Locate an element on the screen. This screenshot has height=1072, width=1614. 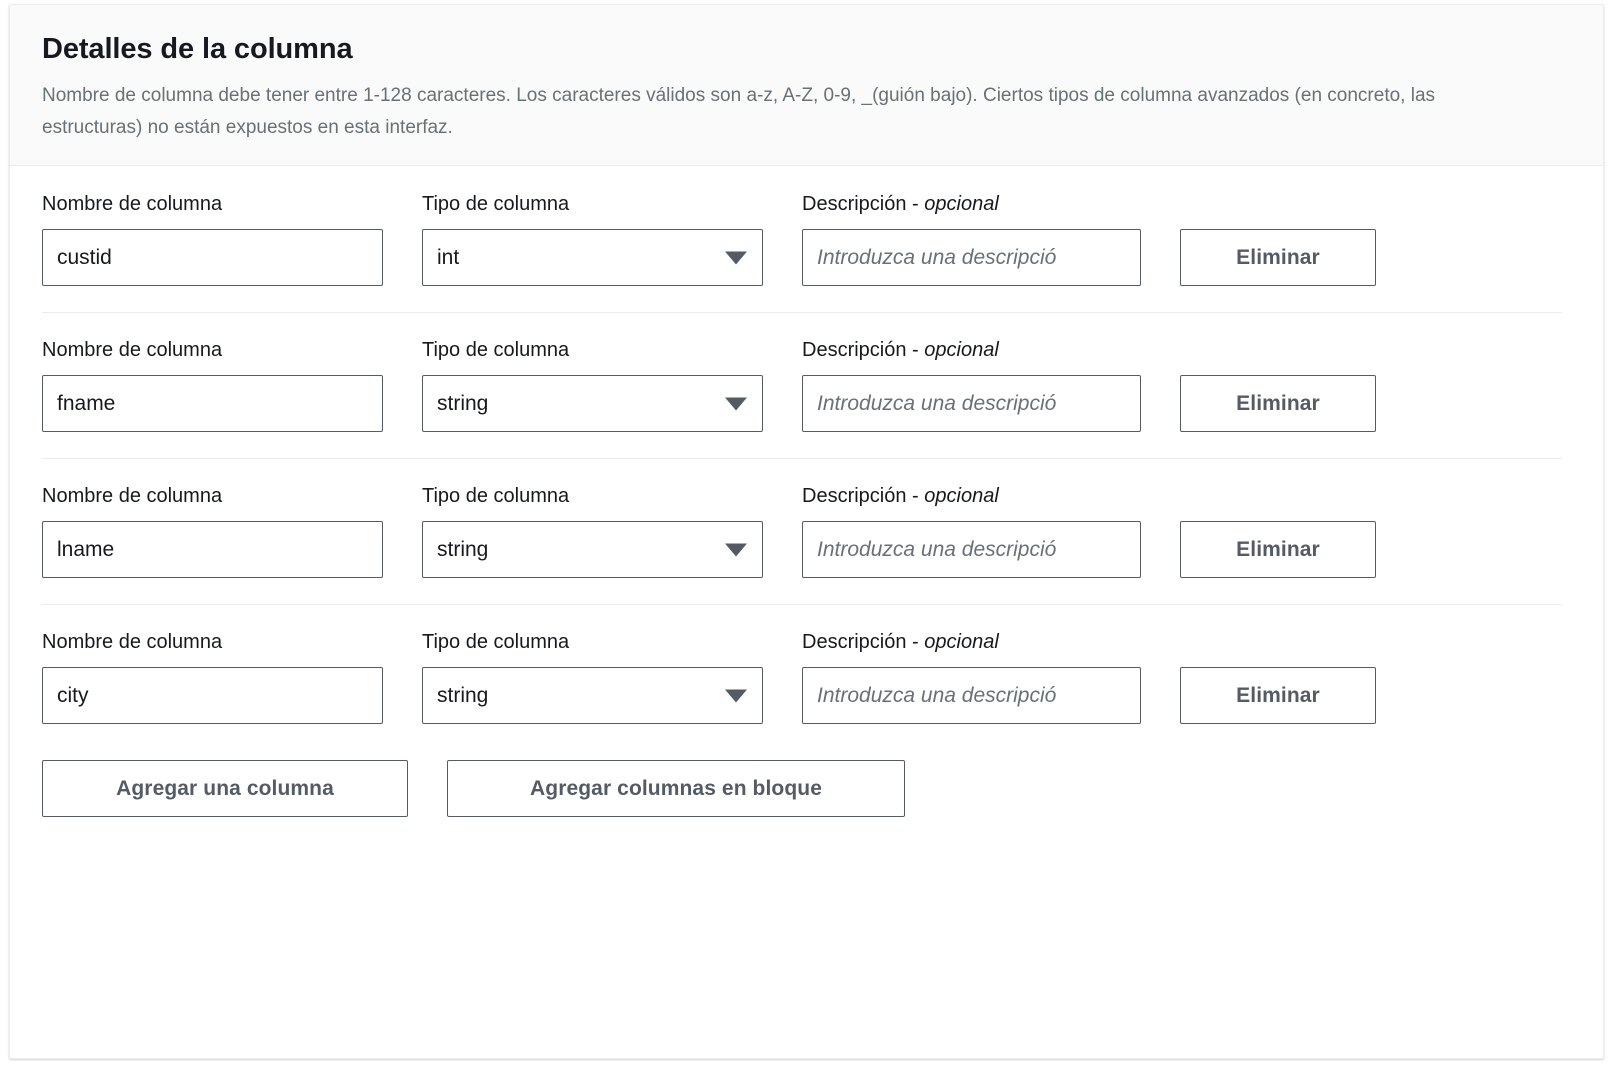
column-type-field-group: Tipo de columna int is located at coordinates (592, 239).